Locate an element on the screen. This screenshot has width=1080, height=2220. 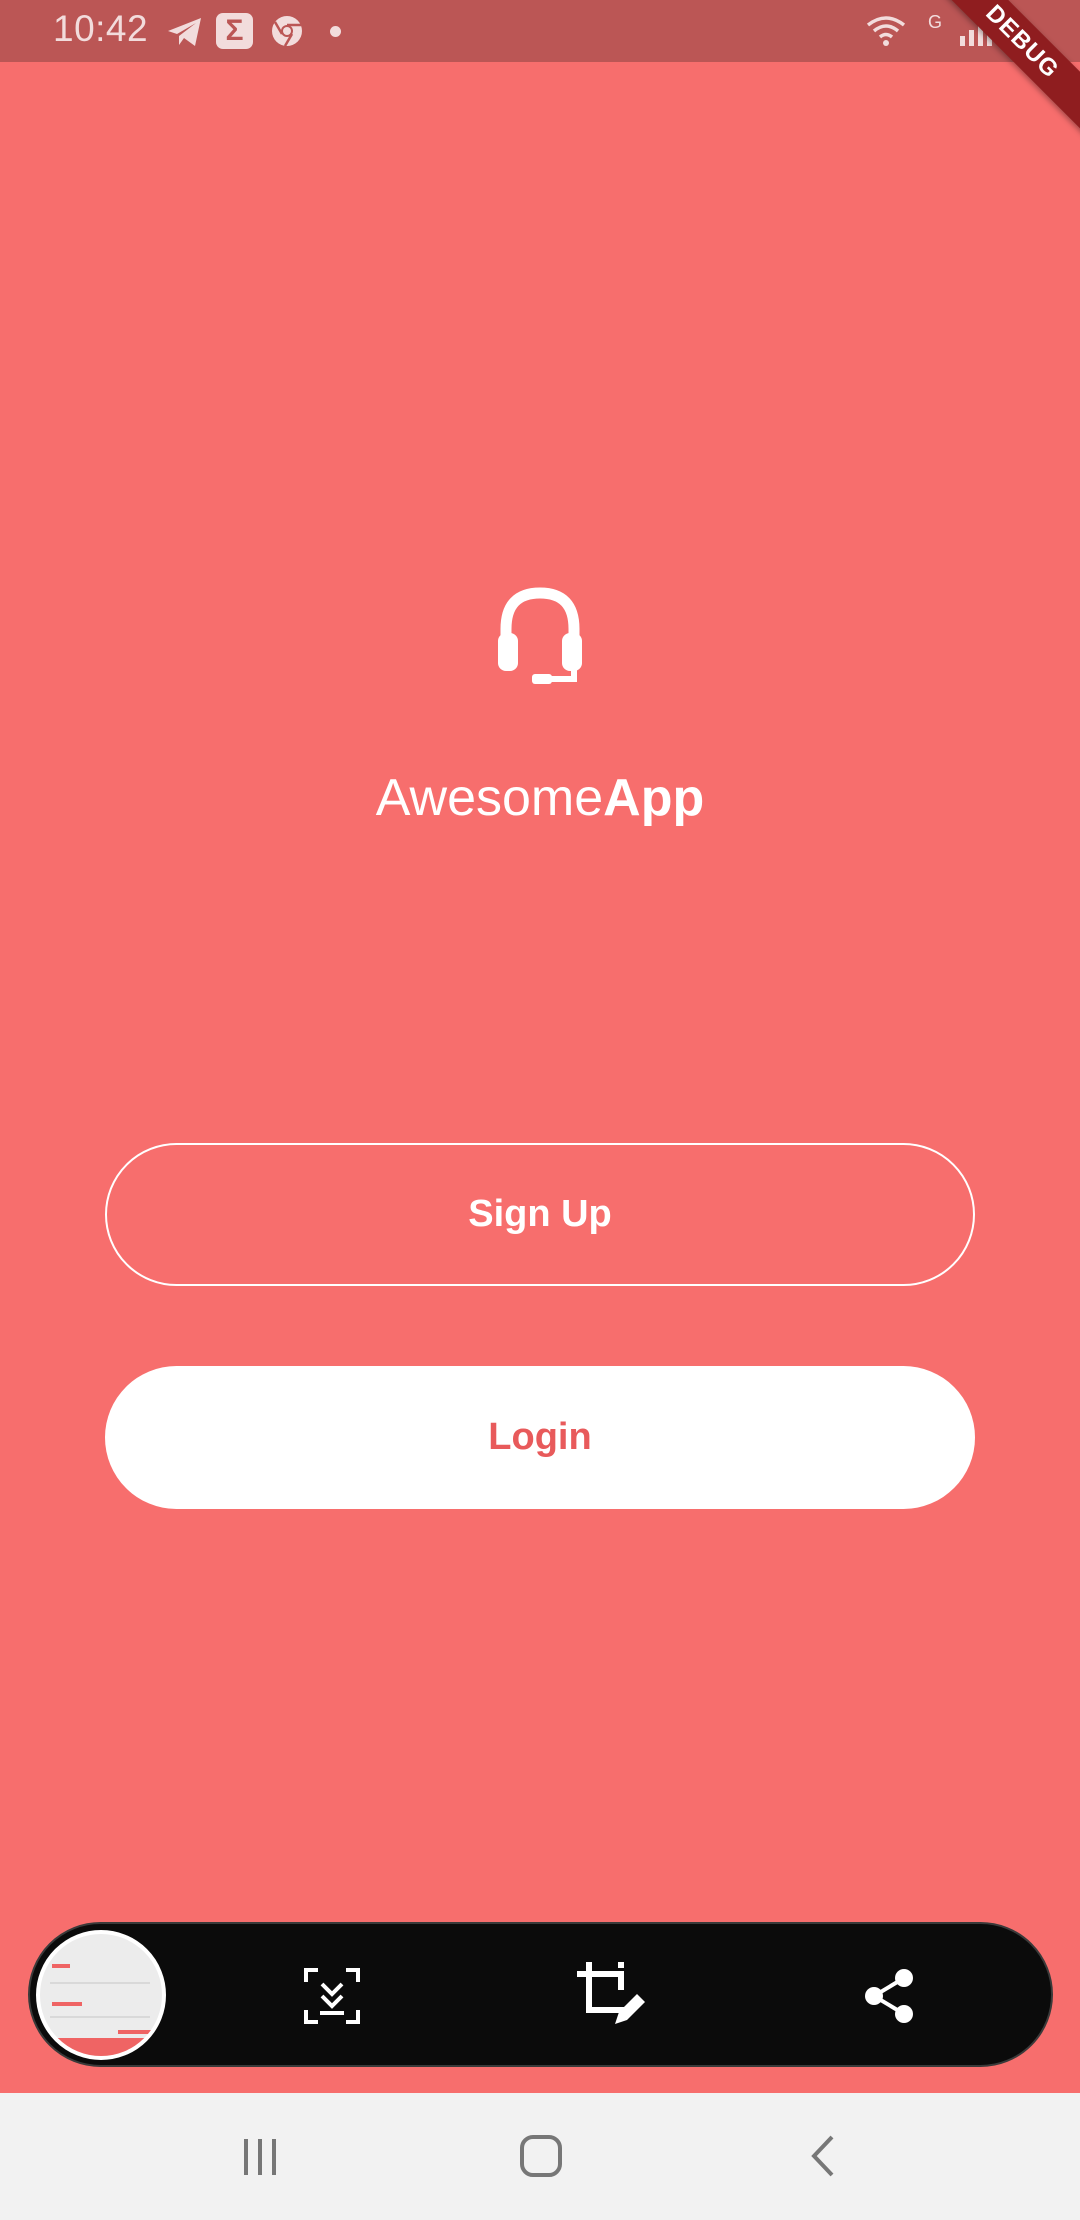
home-icon is located at coordinates (541, 2156).